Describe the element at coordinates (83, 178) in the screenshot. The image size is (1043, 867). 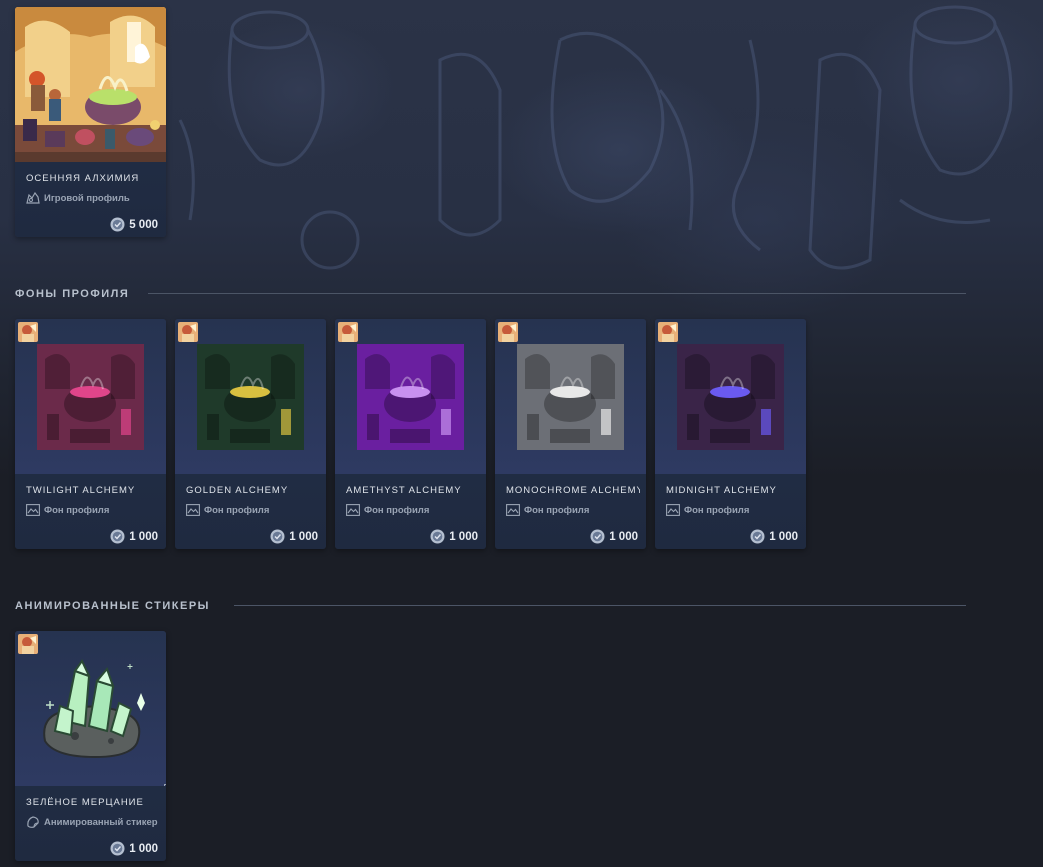
I see `featured-profile-name: ОСЕННЯЯ АЛХИМИЯ` at that location.